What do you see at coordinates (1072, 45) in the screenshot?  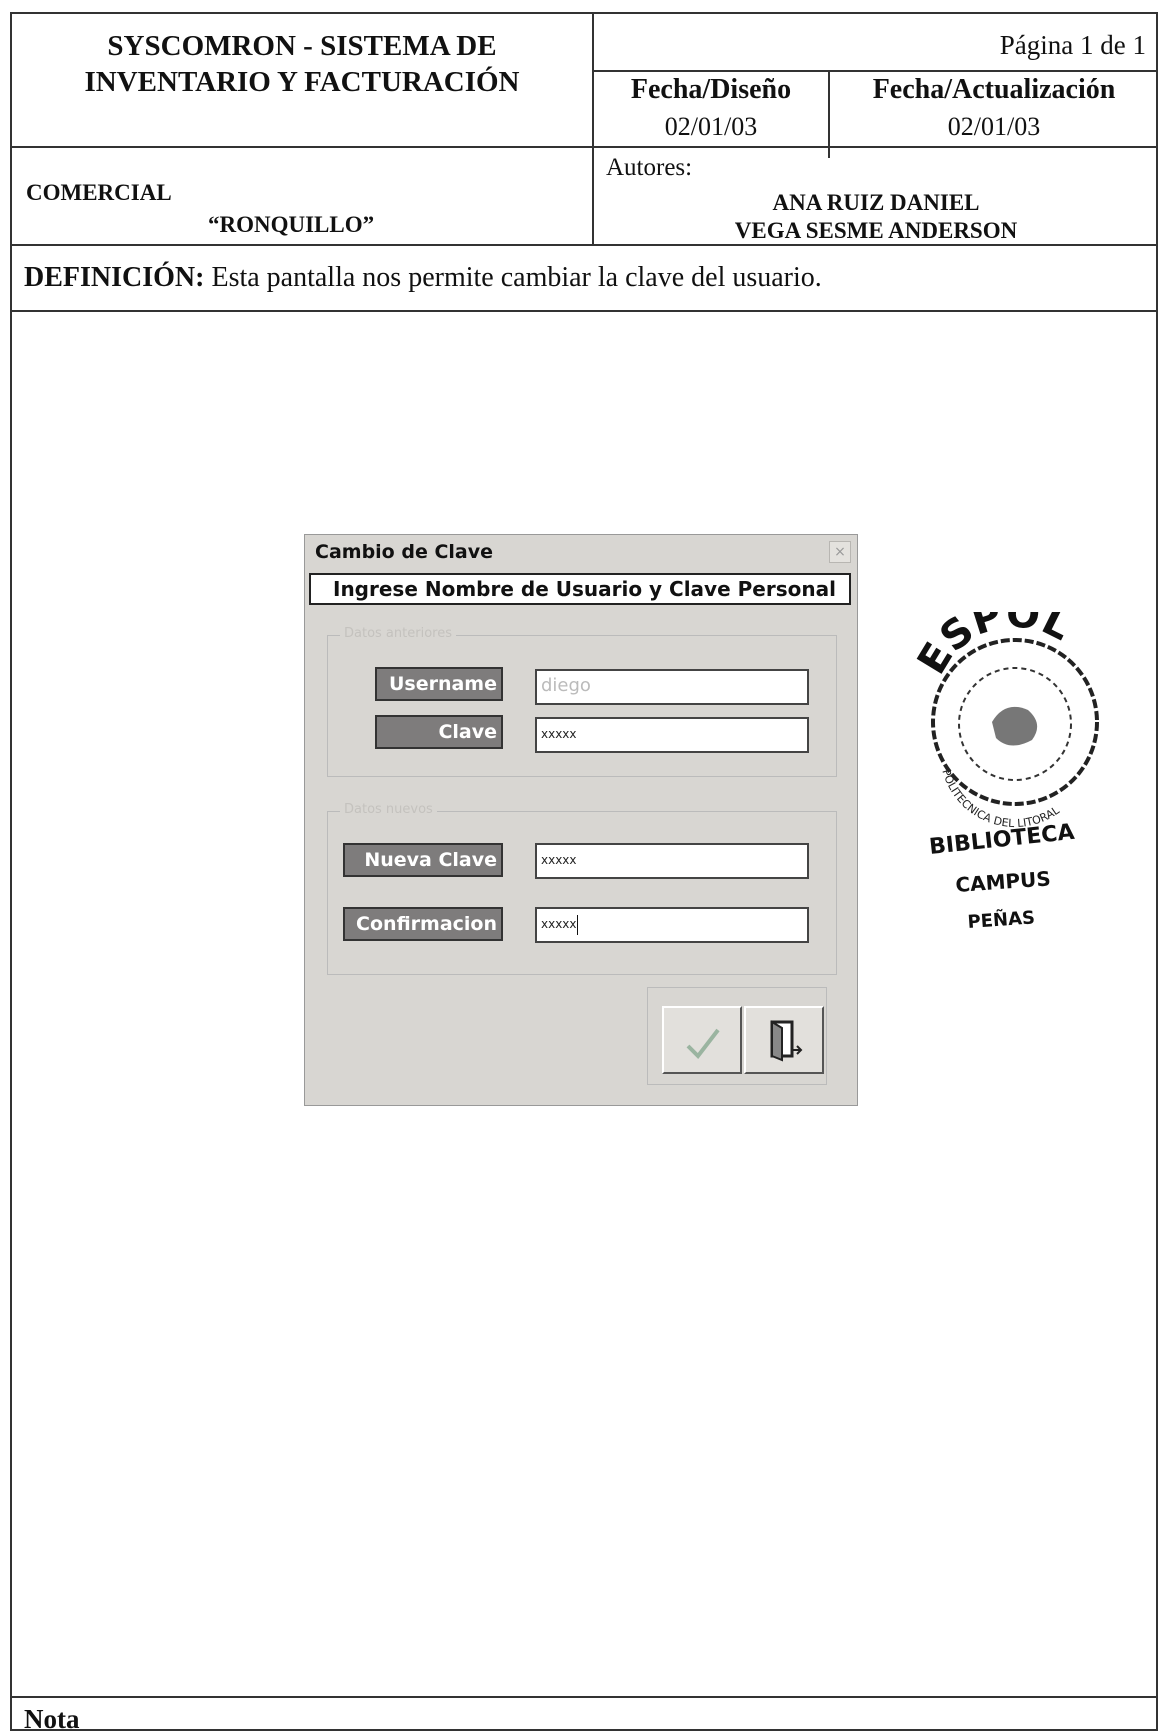 I see `page-number: Página 1 de 1` at bounding box center [1072, 45].